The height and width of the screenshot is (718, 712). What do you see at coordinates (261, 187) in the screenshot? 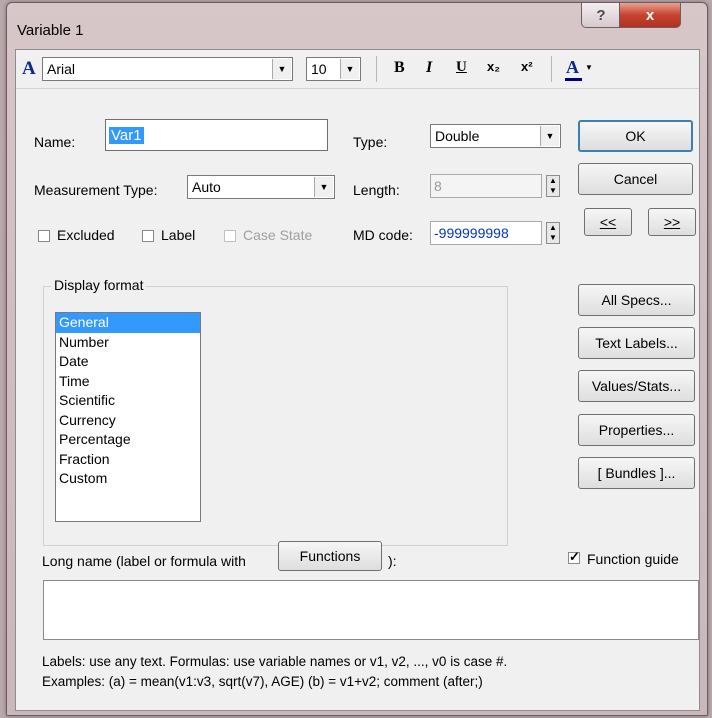
I see `measurement-type-select: Auto ▼` at bounding box center [261, 187].